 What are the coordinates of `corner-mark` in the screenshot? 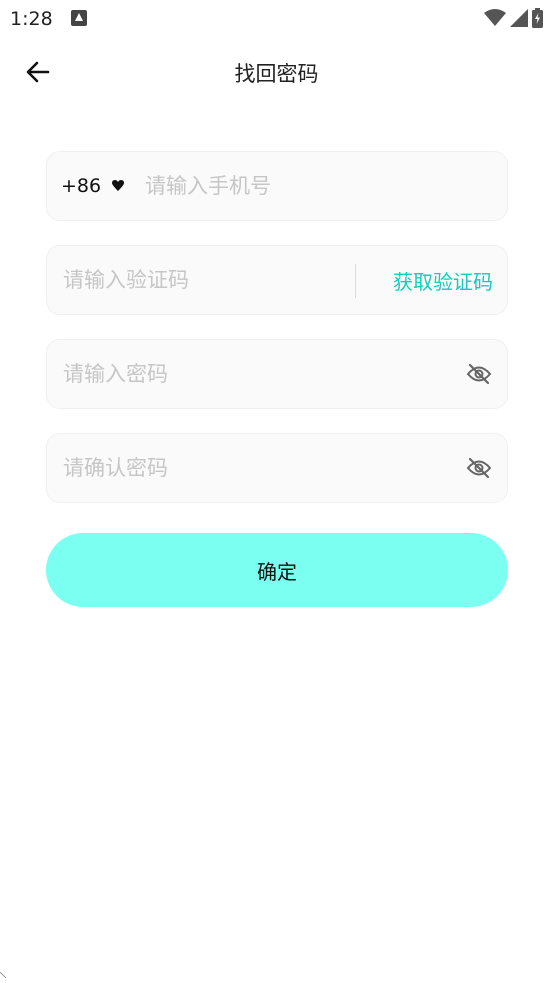 It's located at (3, 975).